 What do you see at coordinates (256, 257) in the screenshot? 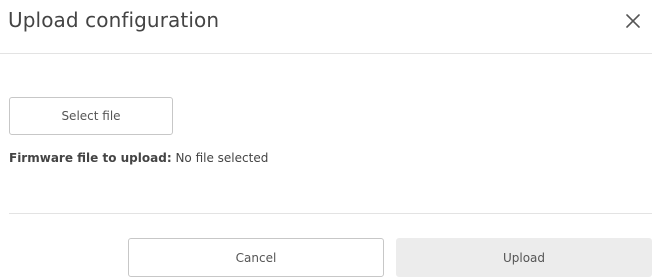
I see `cancel-button: Cancel` at bounding box center [256, 257].